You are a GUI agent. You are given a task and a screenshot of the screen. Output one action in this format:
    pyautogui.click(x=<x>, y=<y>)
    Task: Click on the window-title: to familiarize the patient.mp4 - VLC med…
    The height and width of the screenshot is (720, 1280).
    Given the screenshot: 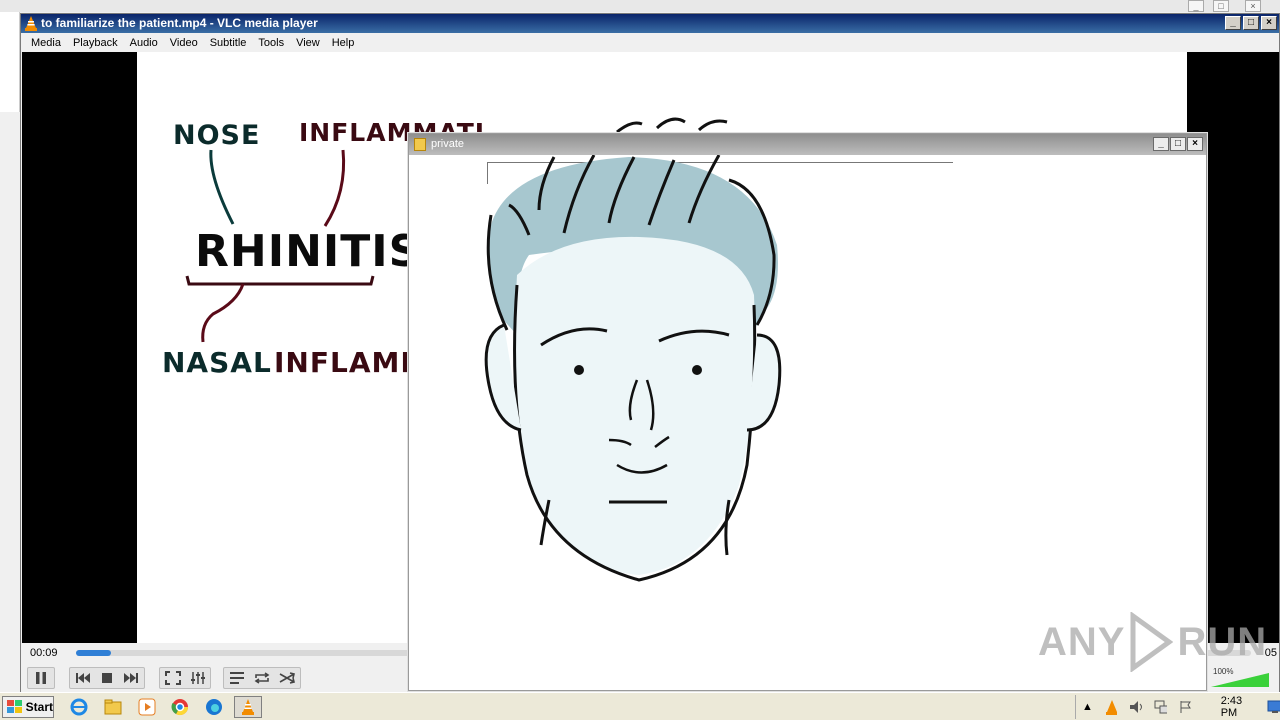 What is the action you would take?
    pyautogui.click(x=179, y=23)
    